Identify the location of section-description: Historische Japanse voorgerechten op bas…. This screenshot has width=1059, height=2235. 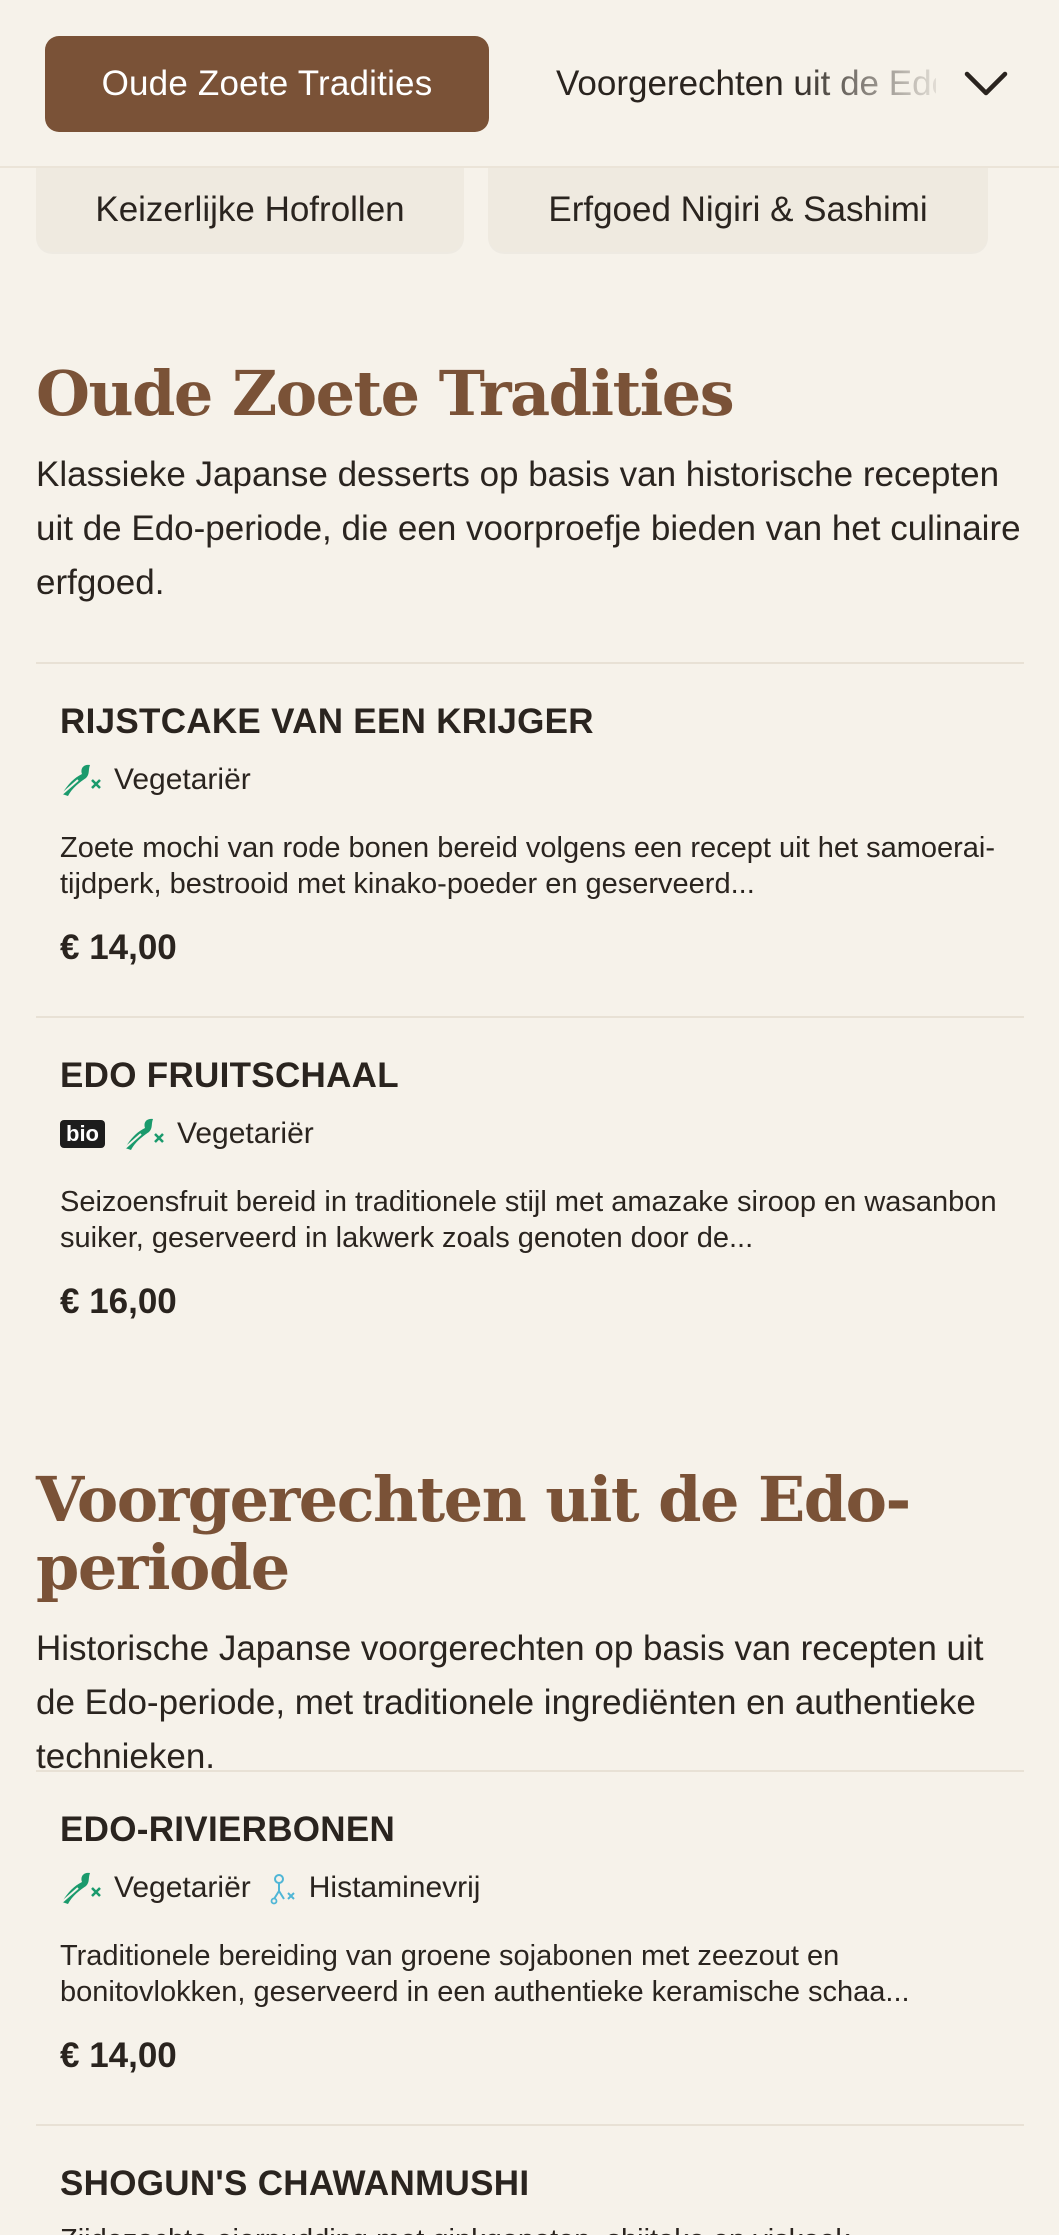
(510, 1703).